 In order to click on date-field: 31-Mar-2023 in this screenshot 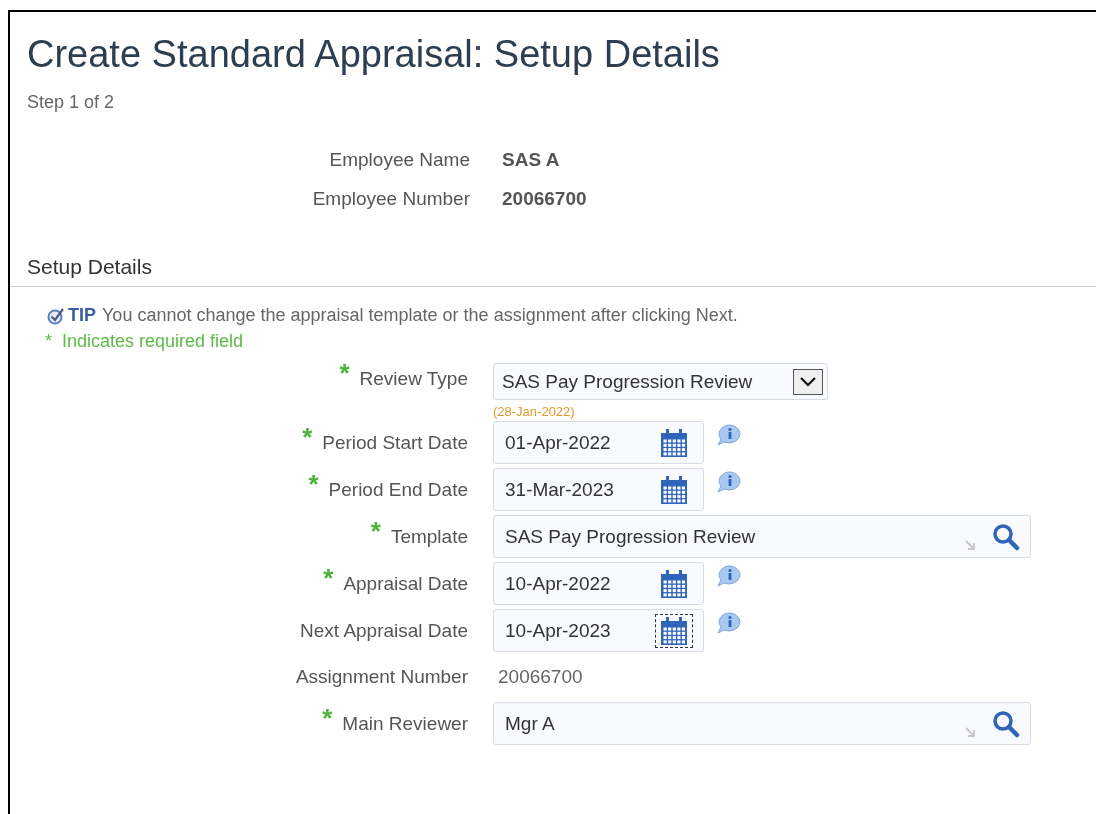, I will do `click(598, 489)`.